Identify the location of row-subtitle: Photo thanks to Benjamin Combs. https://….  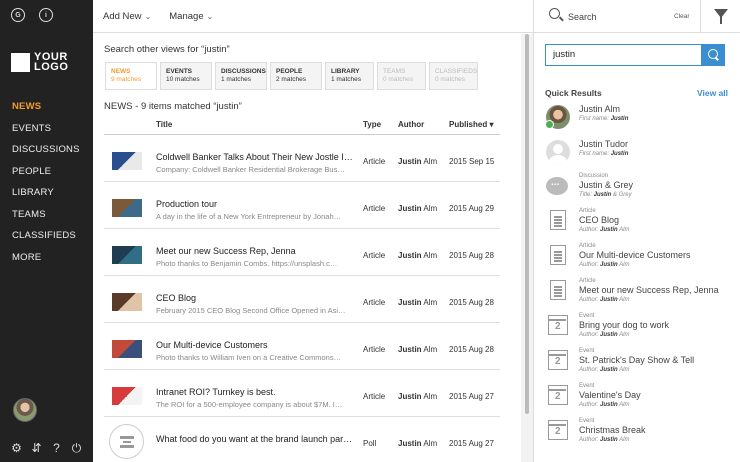
(247, 263).